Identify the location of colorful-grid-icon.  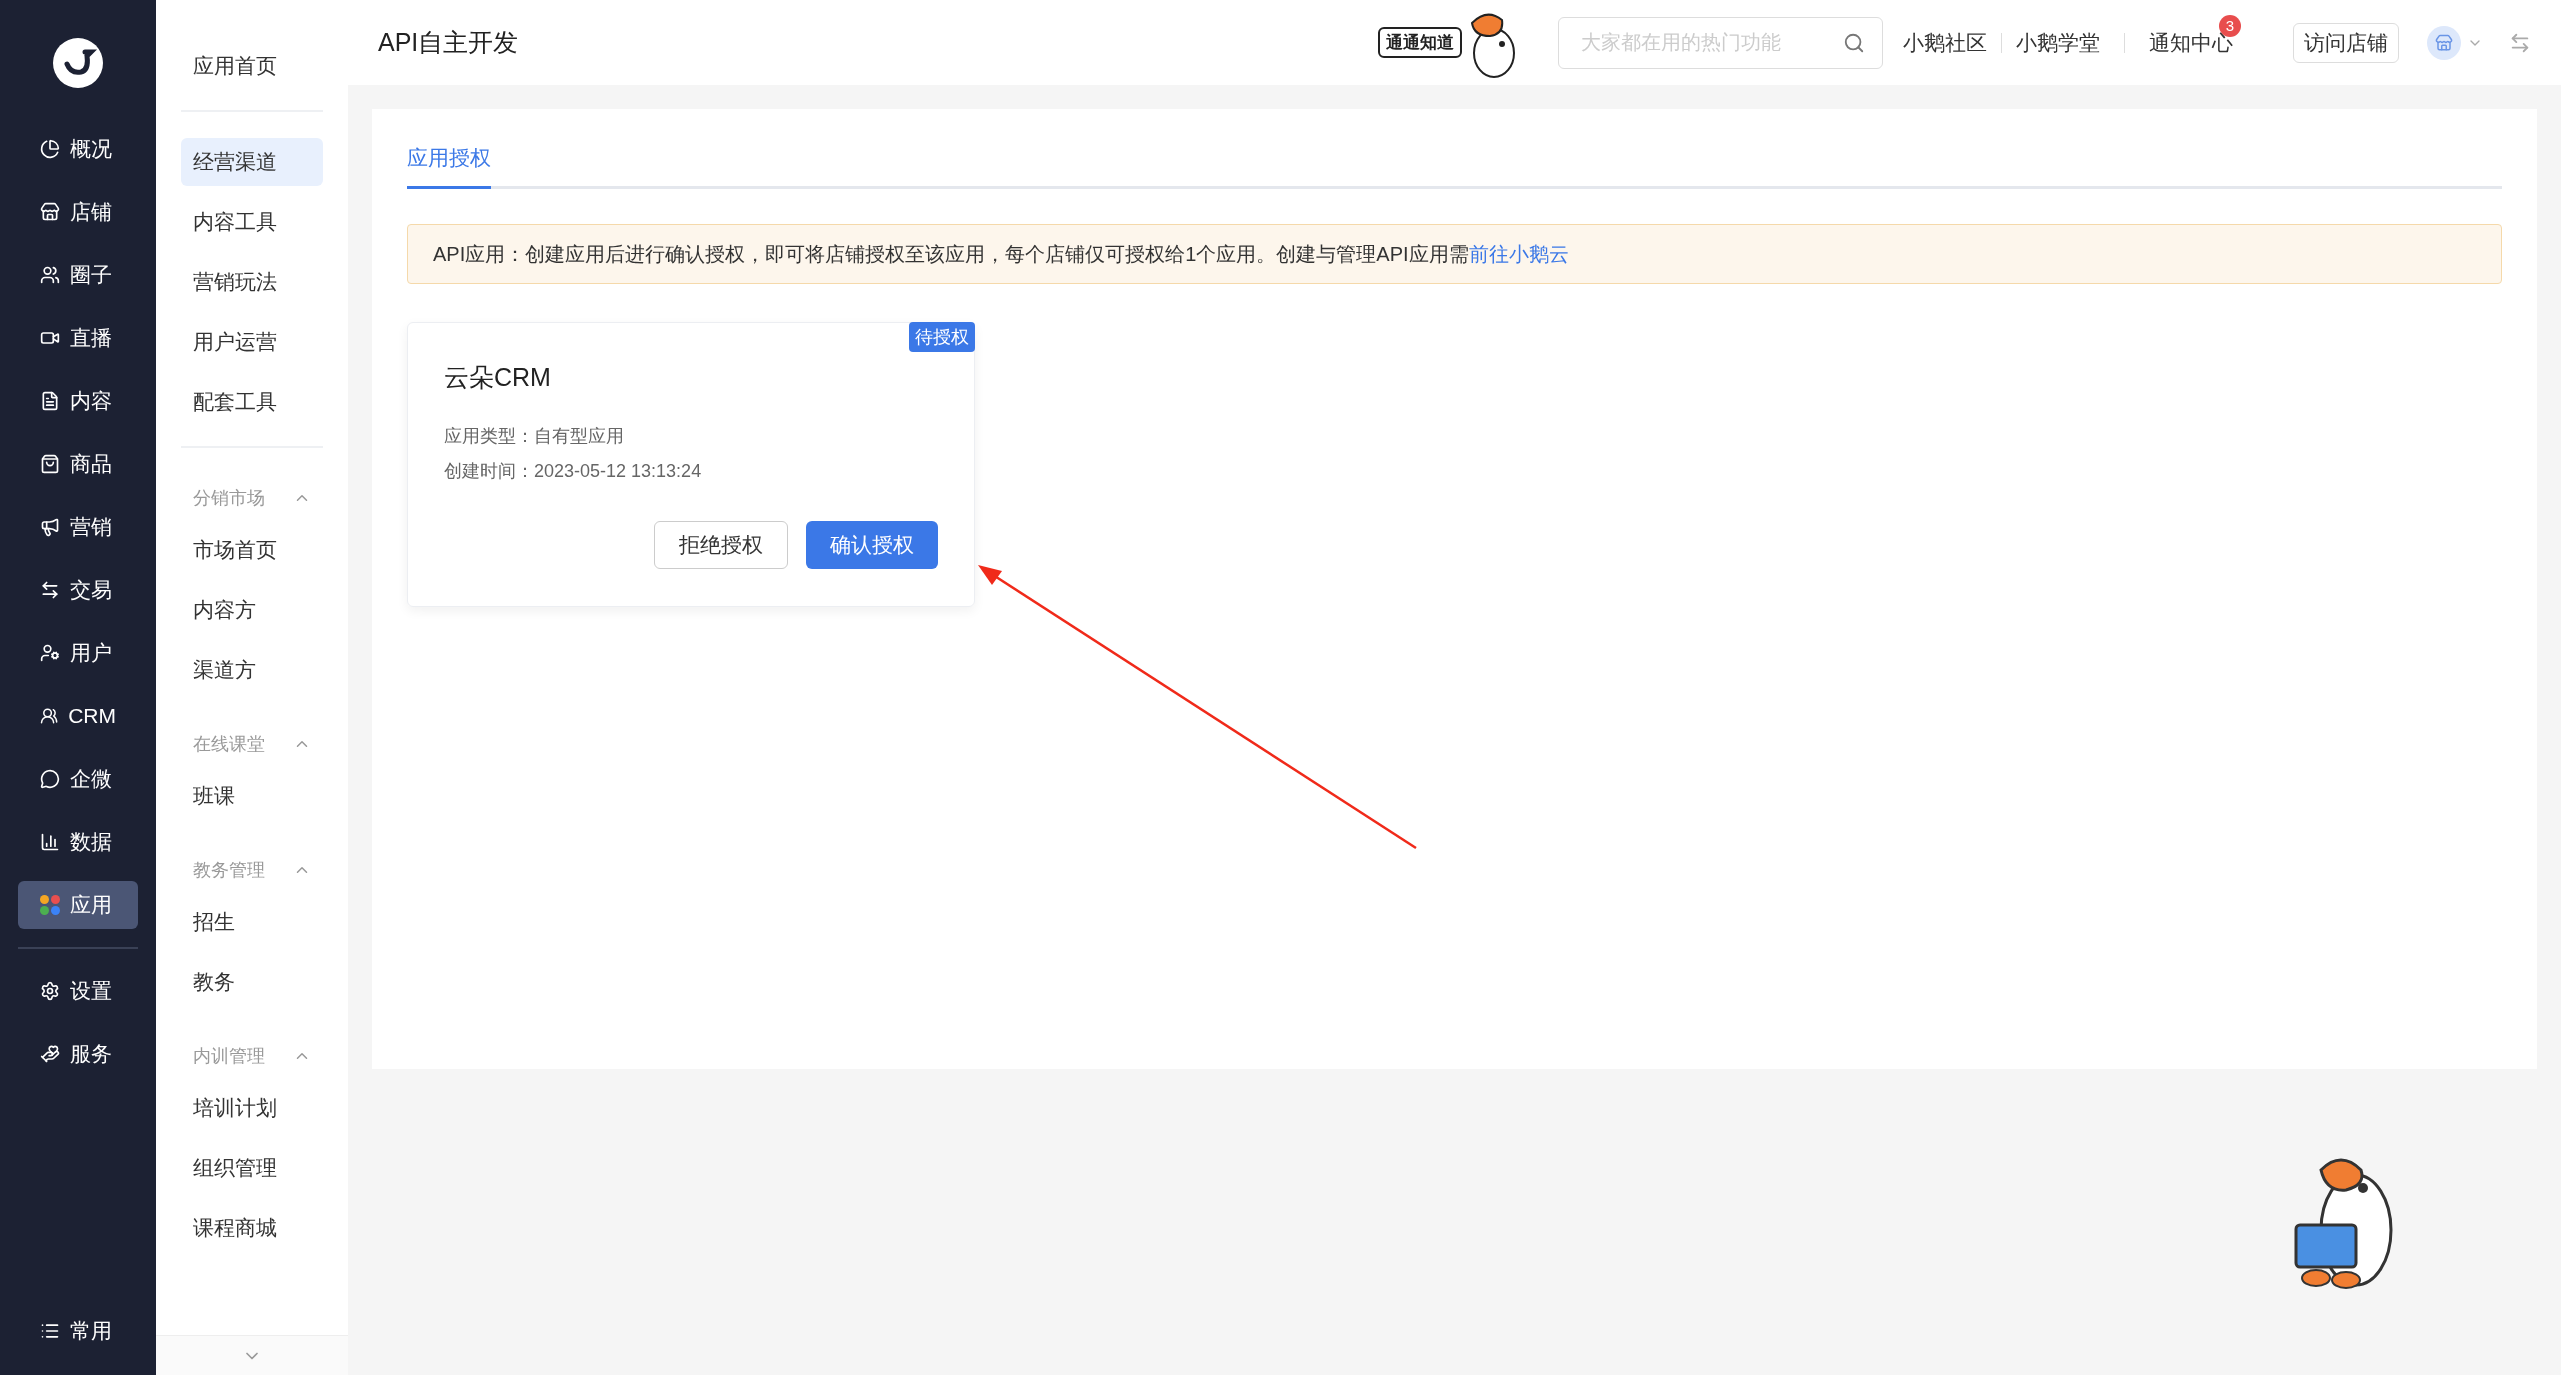
(50, 905).